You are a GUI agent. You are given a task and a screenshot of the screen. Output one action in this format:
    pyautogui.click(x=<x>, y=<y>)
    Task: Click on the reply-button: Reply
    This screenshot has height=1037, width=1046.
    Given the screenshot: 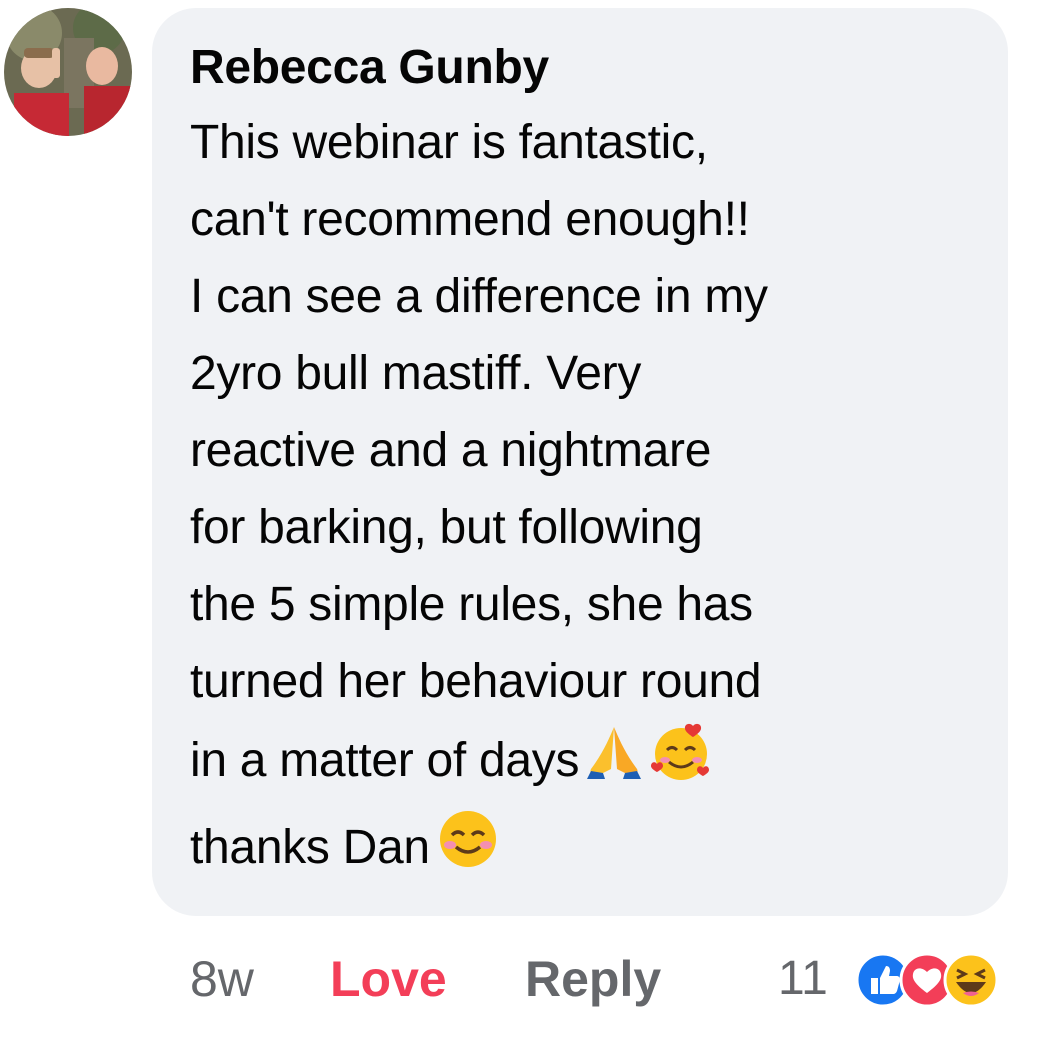 What is the action you would take?
    pyautogui.click(x=593, y=979)
    